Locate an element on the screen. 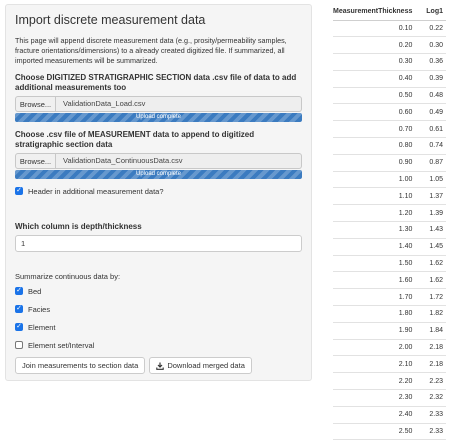 The width and height of the screenshot is (450, 440). table-row: 1.00 1.05 is located at coordinates (389, 180).